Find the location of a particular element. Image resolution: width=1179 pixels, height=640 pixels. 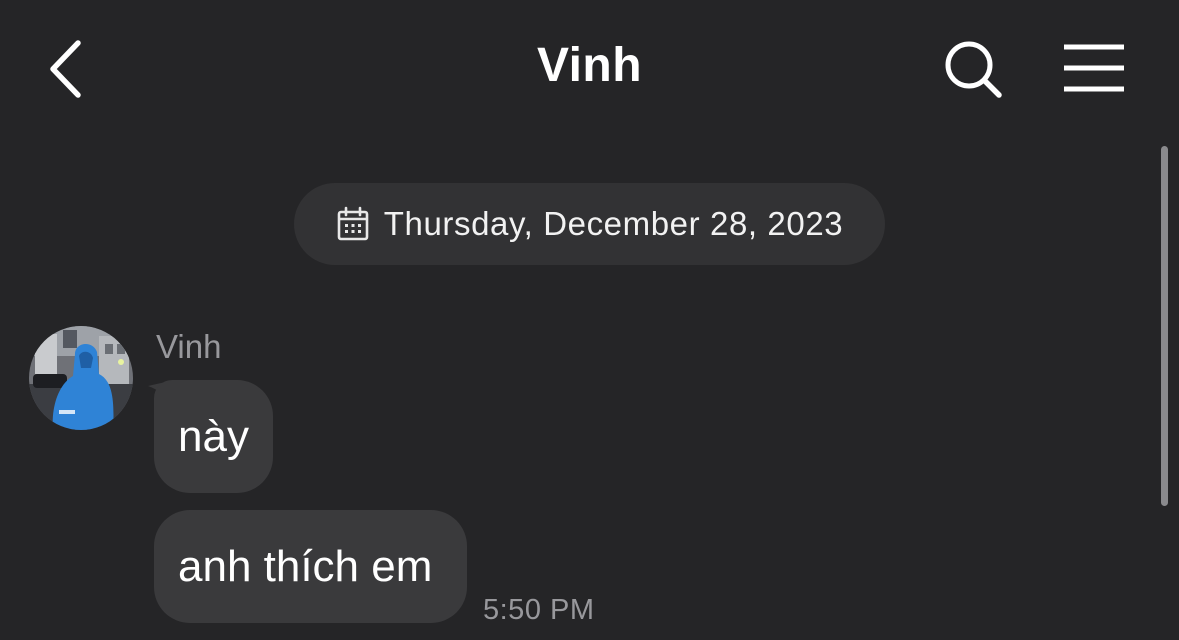

search-icon is located at coordinates (973, 69).